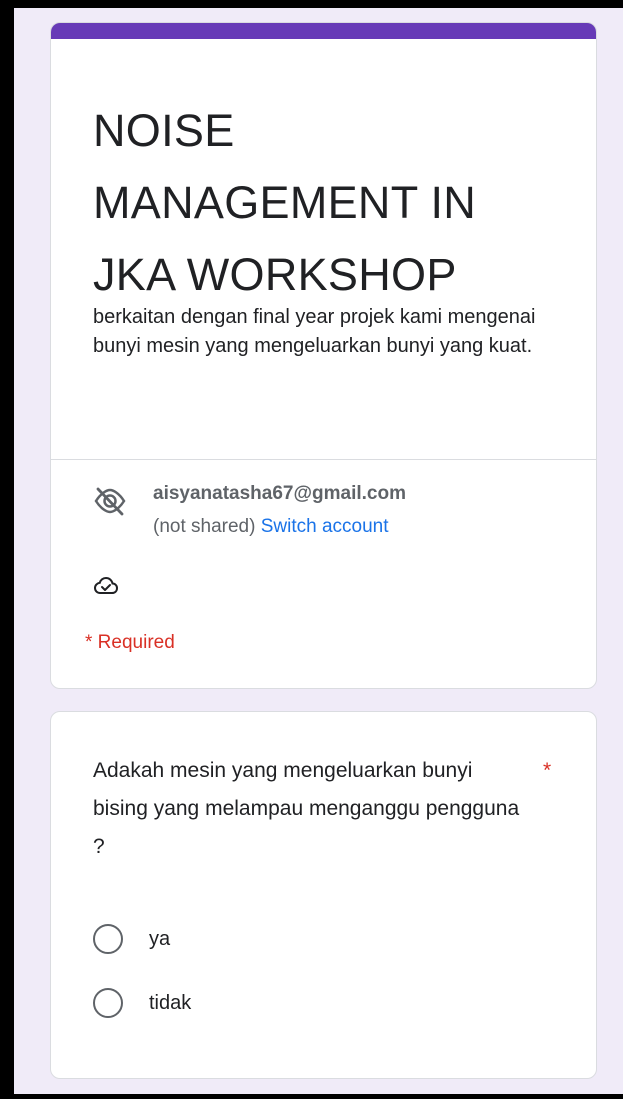 Image resolution: width=623 pixels, height=1099 pixels. I want to click on not-shared-text: (not shared), so click(204, 526).